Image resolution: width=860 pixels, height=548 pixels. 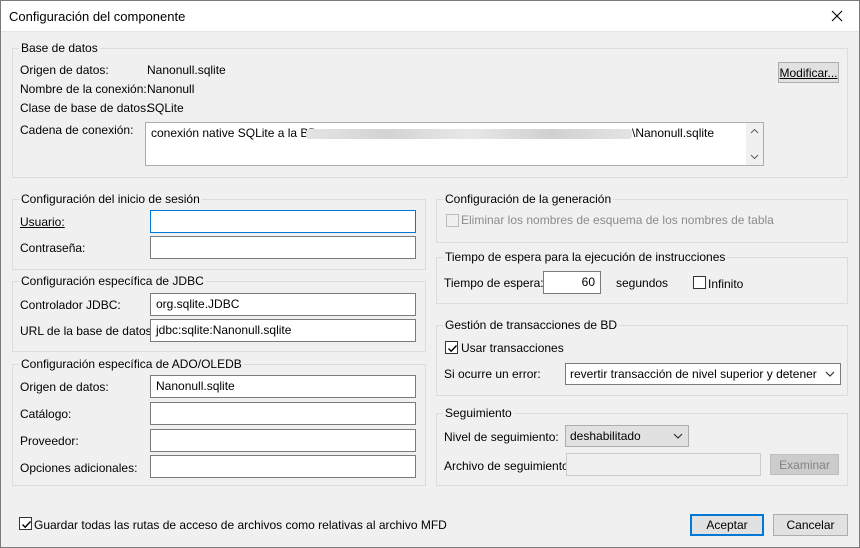 I want to click on db-origin-value: Nanonull.sqlite, so click(x=186, y=70).